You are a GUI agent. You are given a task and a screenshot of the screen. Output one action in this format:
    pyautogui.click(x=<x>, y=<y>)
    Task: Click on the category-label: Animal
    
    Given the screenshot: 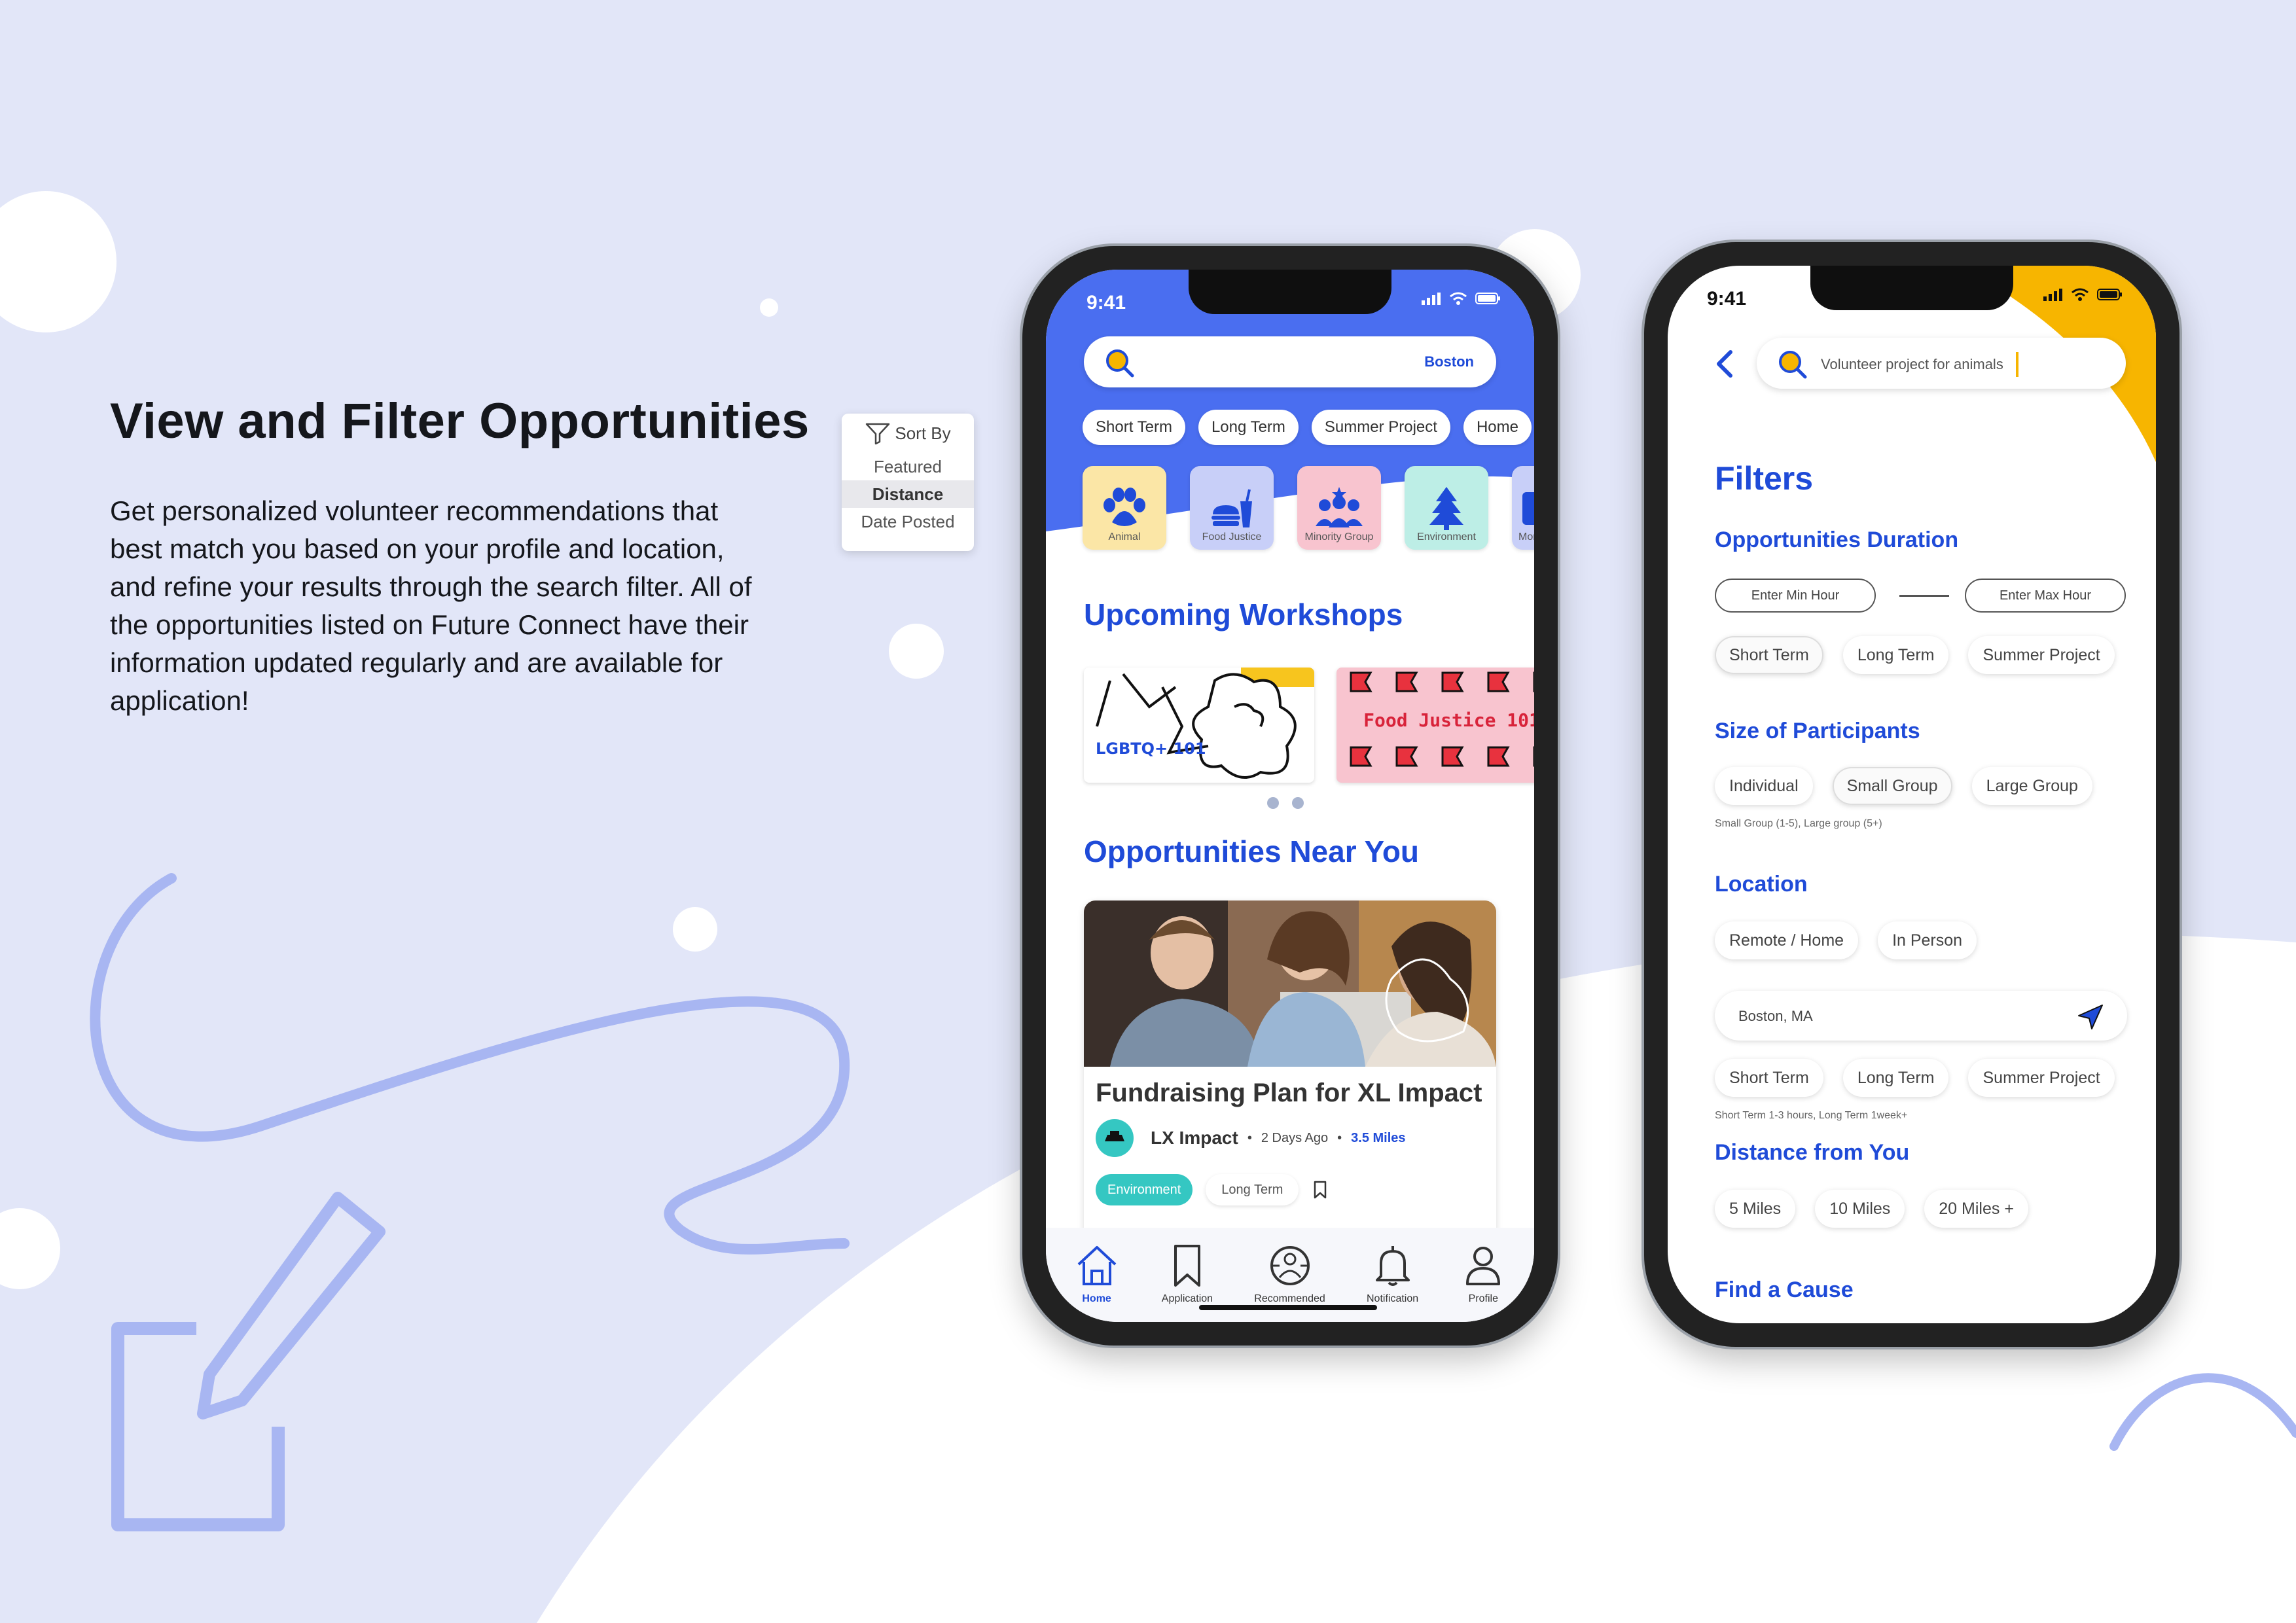 What is the action you would take?
    pyautogui.click(x=1124, y=537)
    